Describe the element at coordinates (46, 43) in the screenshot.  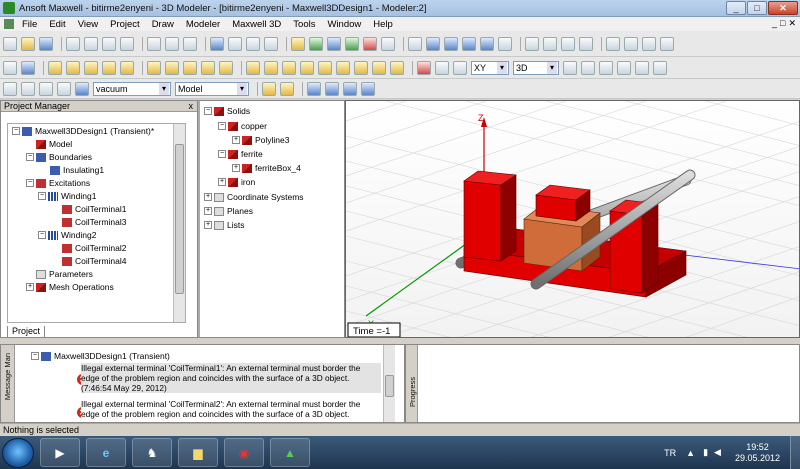
I see `save-icon` at that location.